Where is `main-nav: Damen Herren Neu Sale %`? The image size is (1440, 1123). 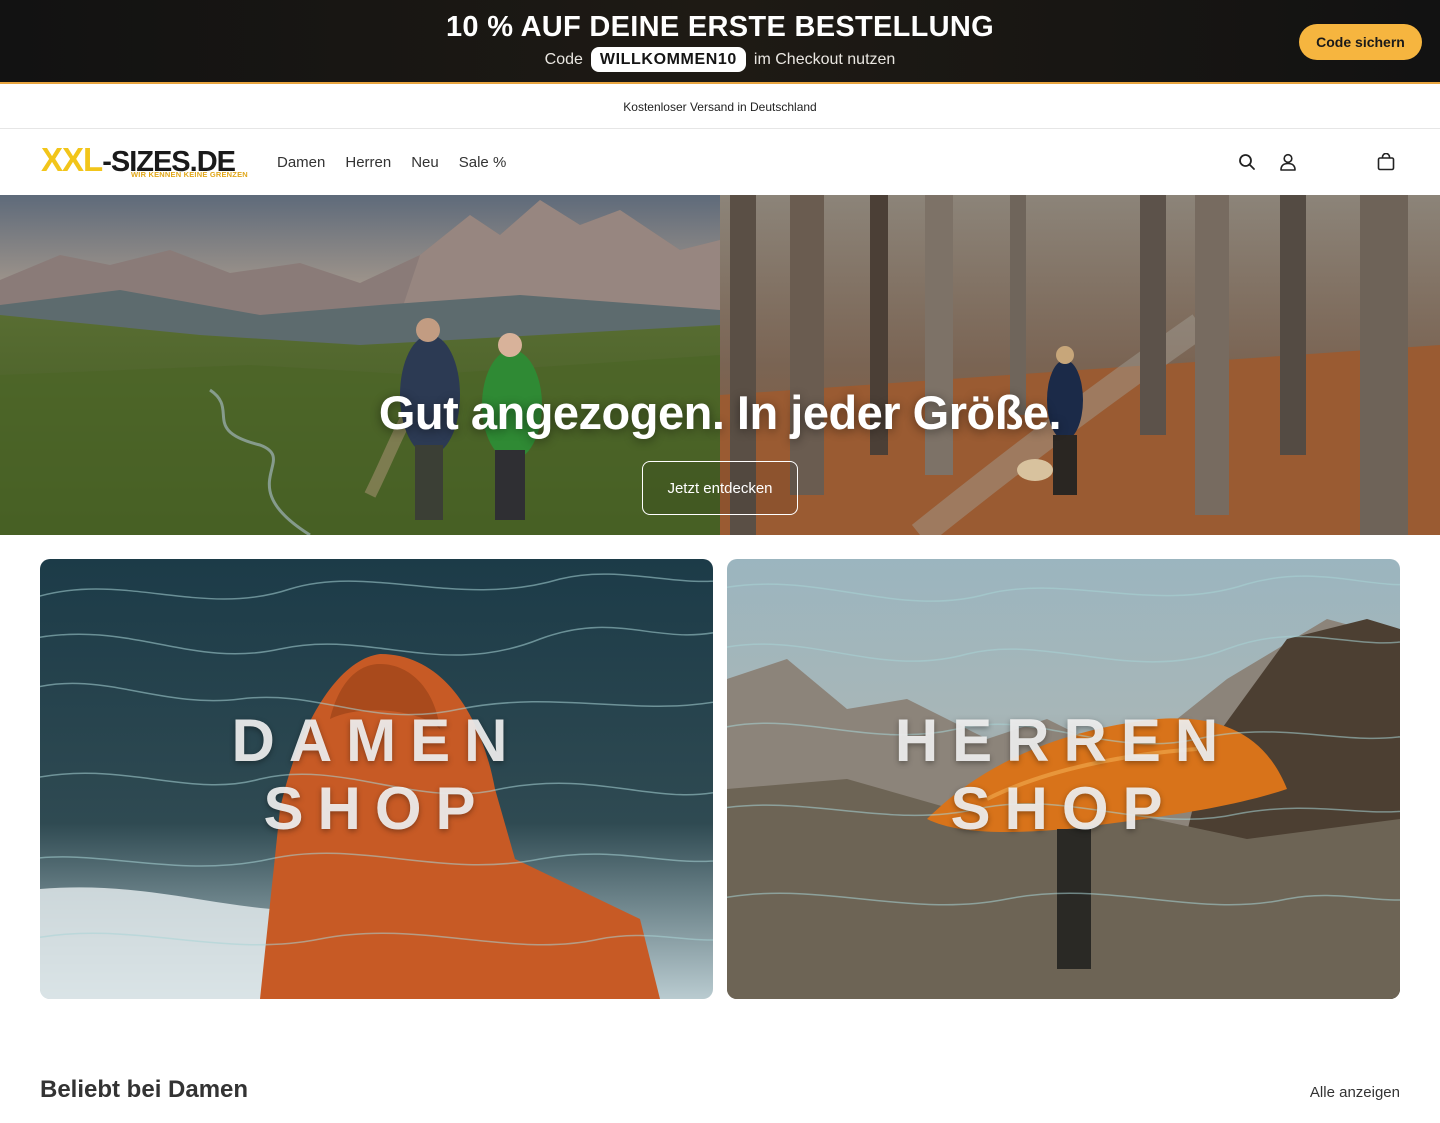 main-nav: Damen Herren Neu Sale % is located at coordinates (391, 162).